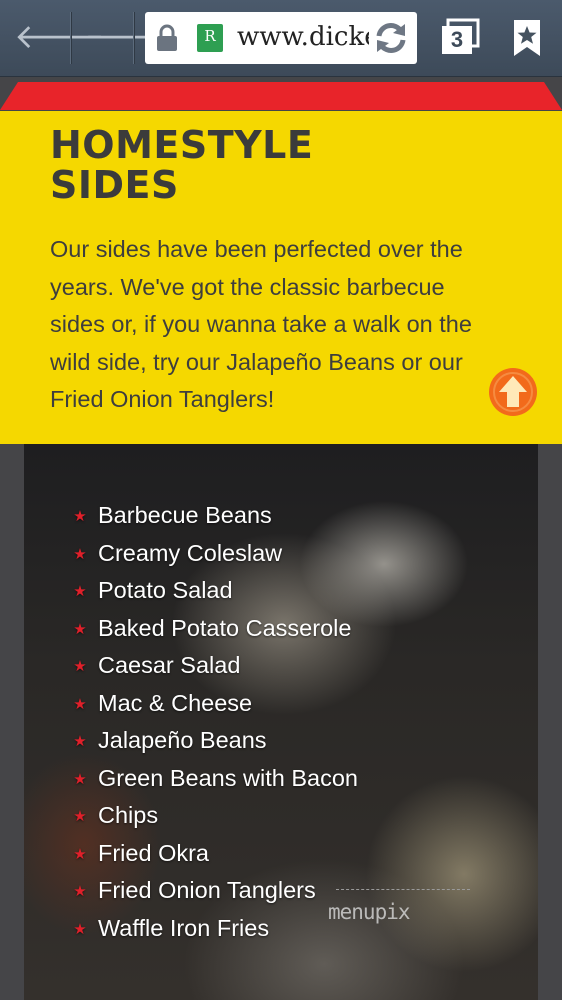  Describe the element at coordinates (527, 38) in the screenshot. I see `bookmark-star-icon` at that location.